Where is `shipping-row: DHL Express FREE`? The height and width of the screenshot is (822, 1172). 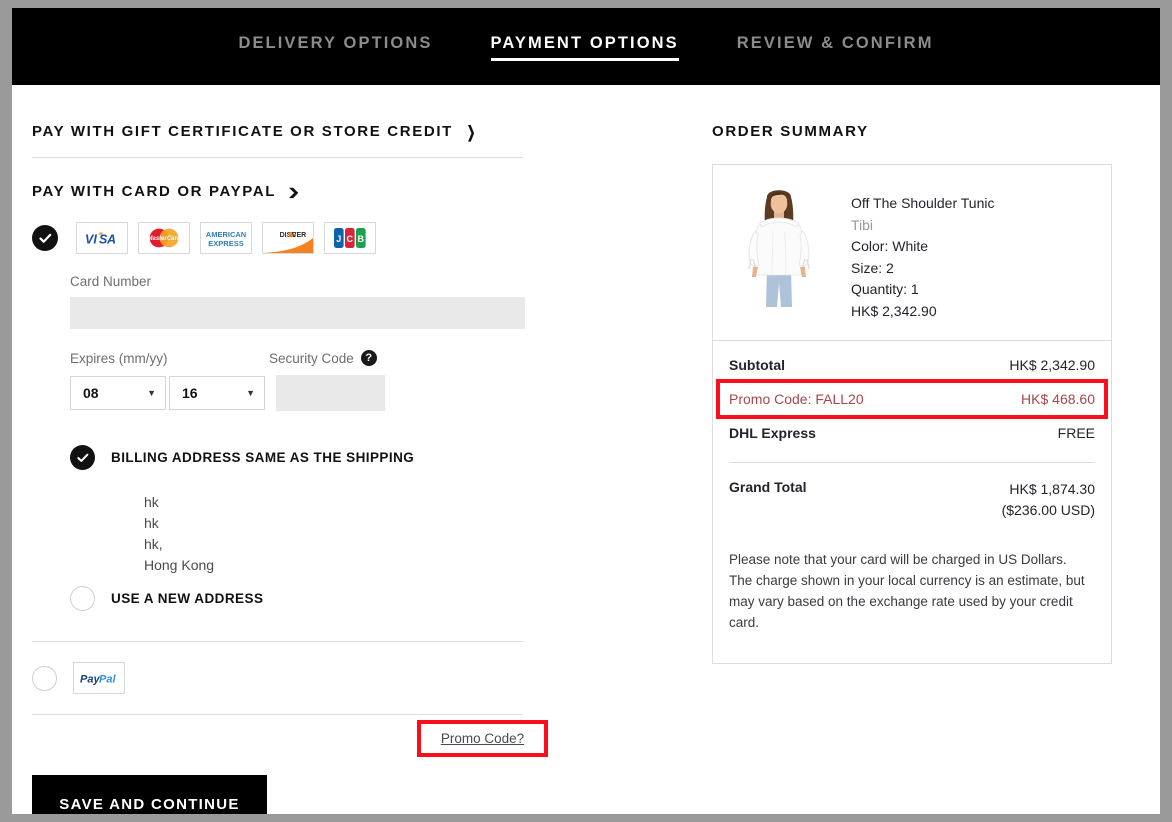
shipping-row: DHL Express FREE is located at coordinates (912, 433).